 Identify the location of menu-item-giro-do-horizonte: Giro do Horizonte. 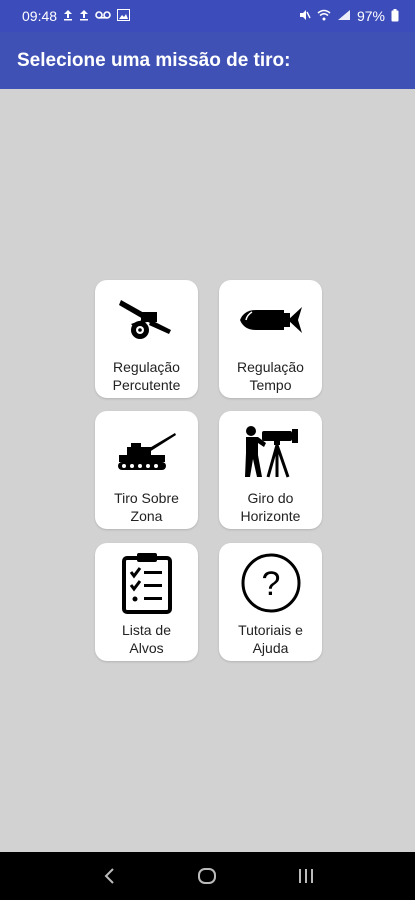
(270, 470).